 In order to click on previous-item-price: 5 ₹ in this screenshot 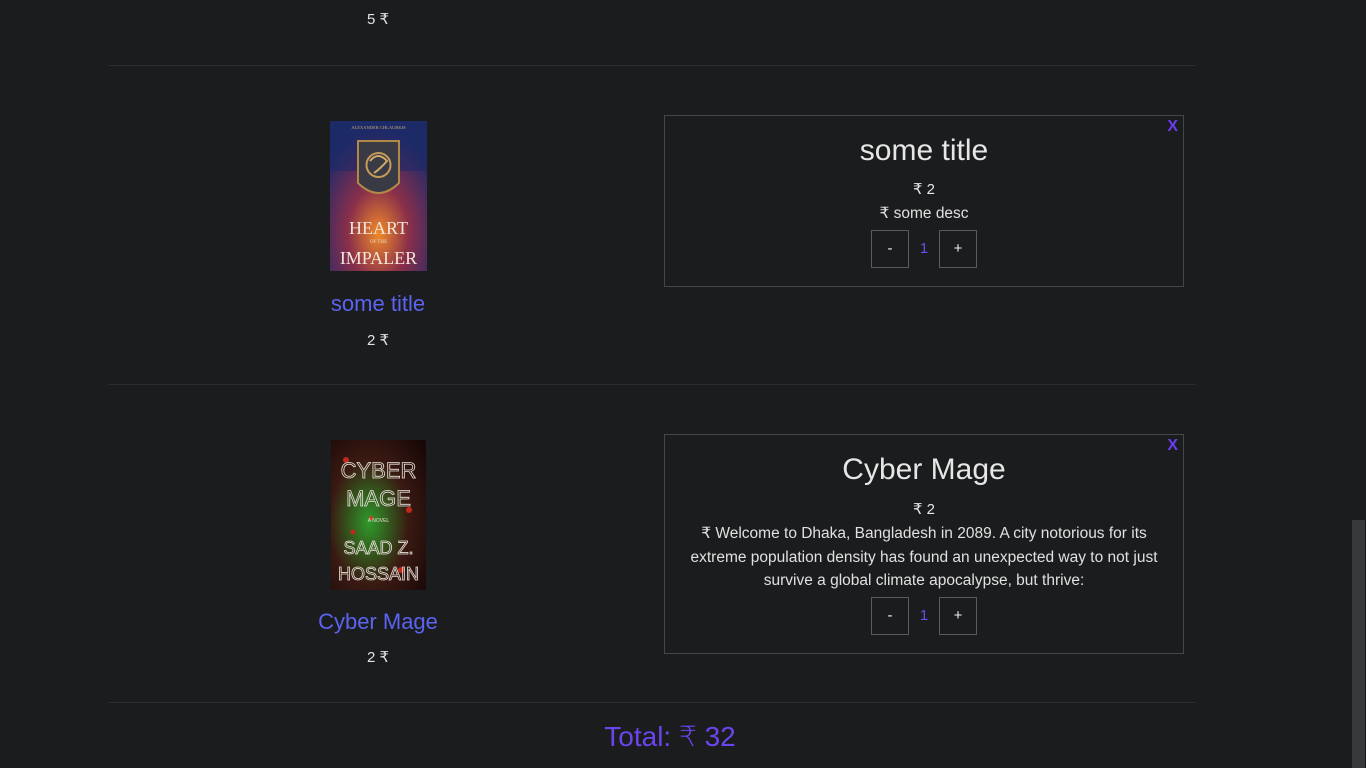, I will do `click(378, 19)`.